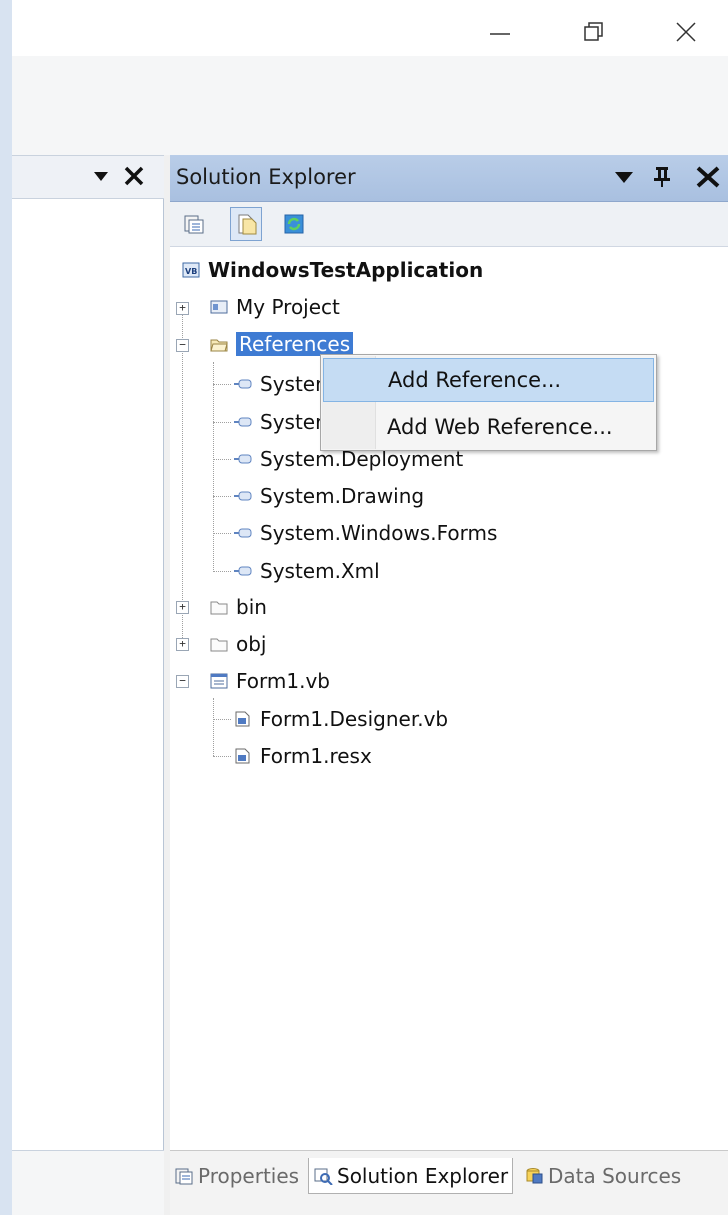 The height and width of the screenshot is (1215, 728). What do you see at coordinates (266, 177) in the screenshot?
I see `panel-title: Solution Explorer` at bounding box center [266, 177].